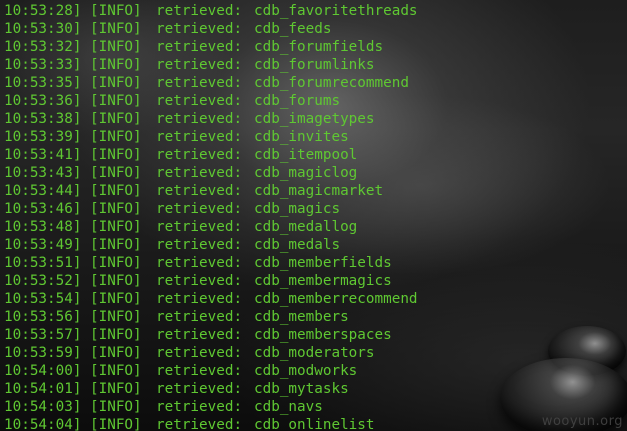 This screenshot has height=431, width=627. I want to click on log-table-name: cdb_membermagics, so click(323, 281).